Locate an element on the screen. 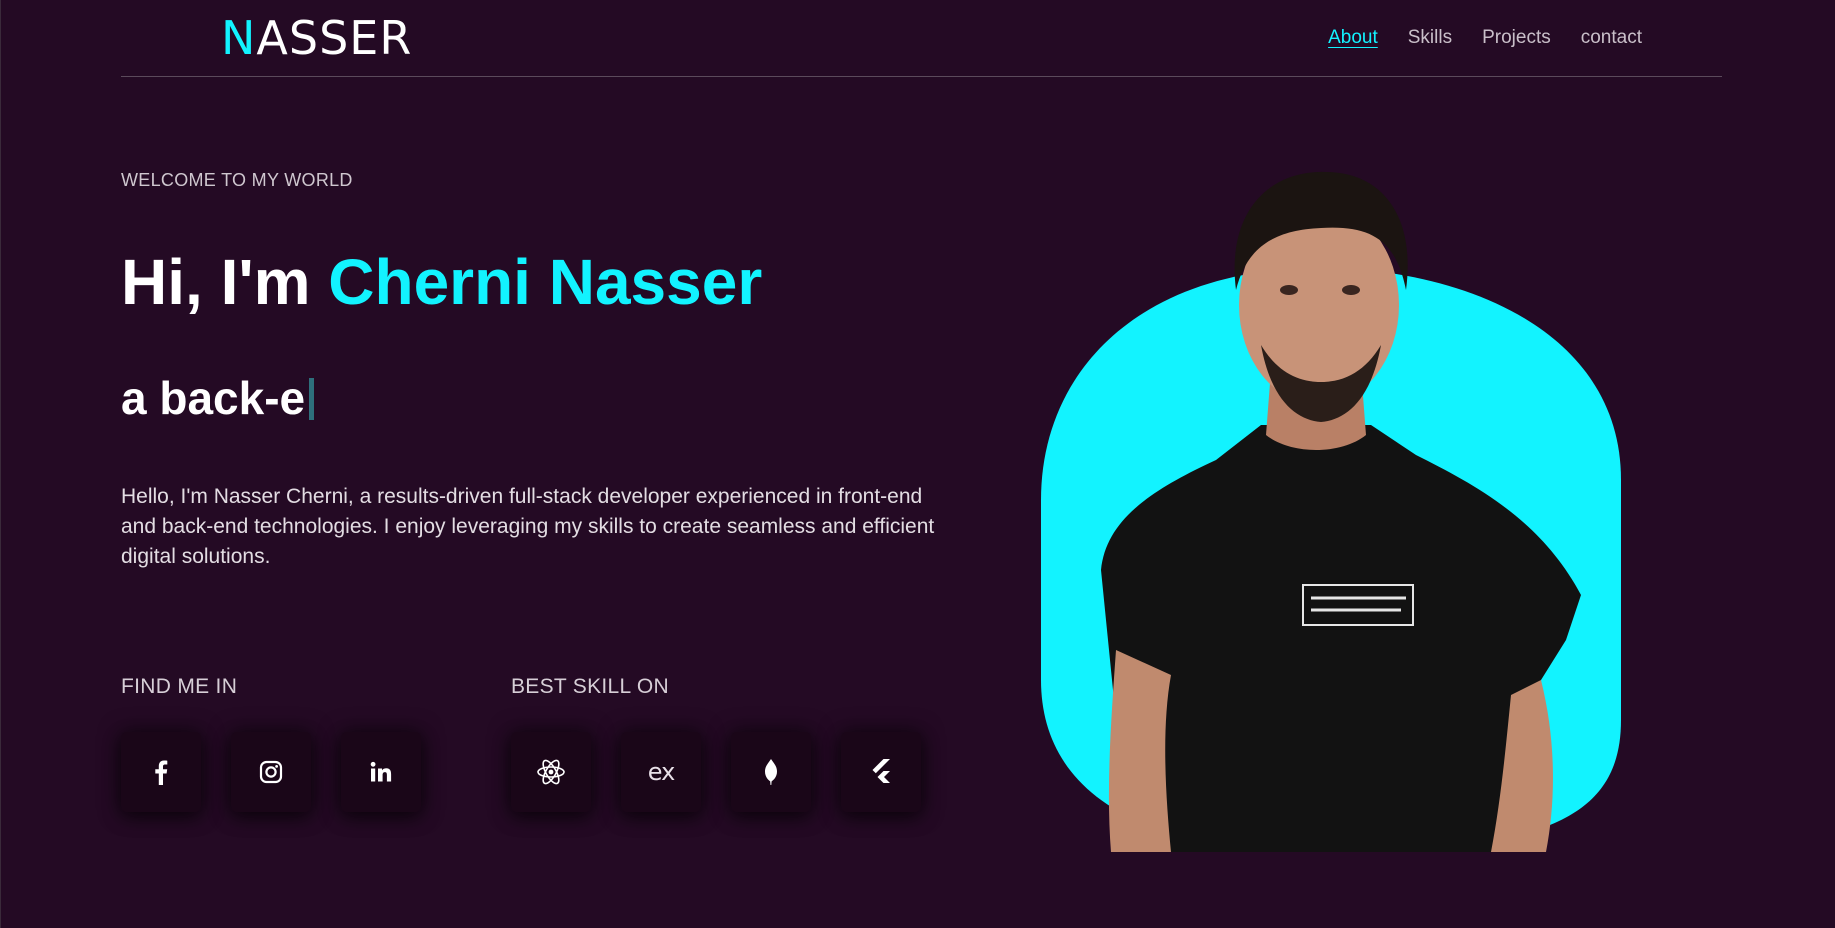  flutter-button is located at coordinates (881, 772).